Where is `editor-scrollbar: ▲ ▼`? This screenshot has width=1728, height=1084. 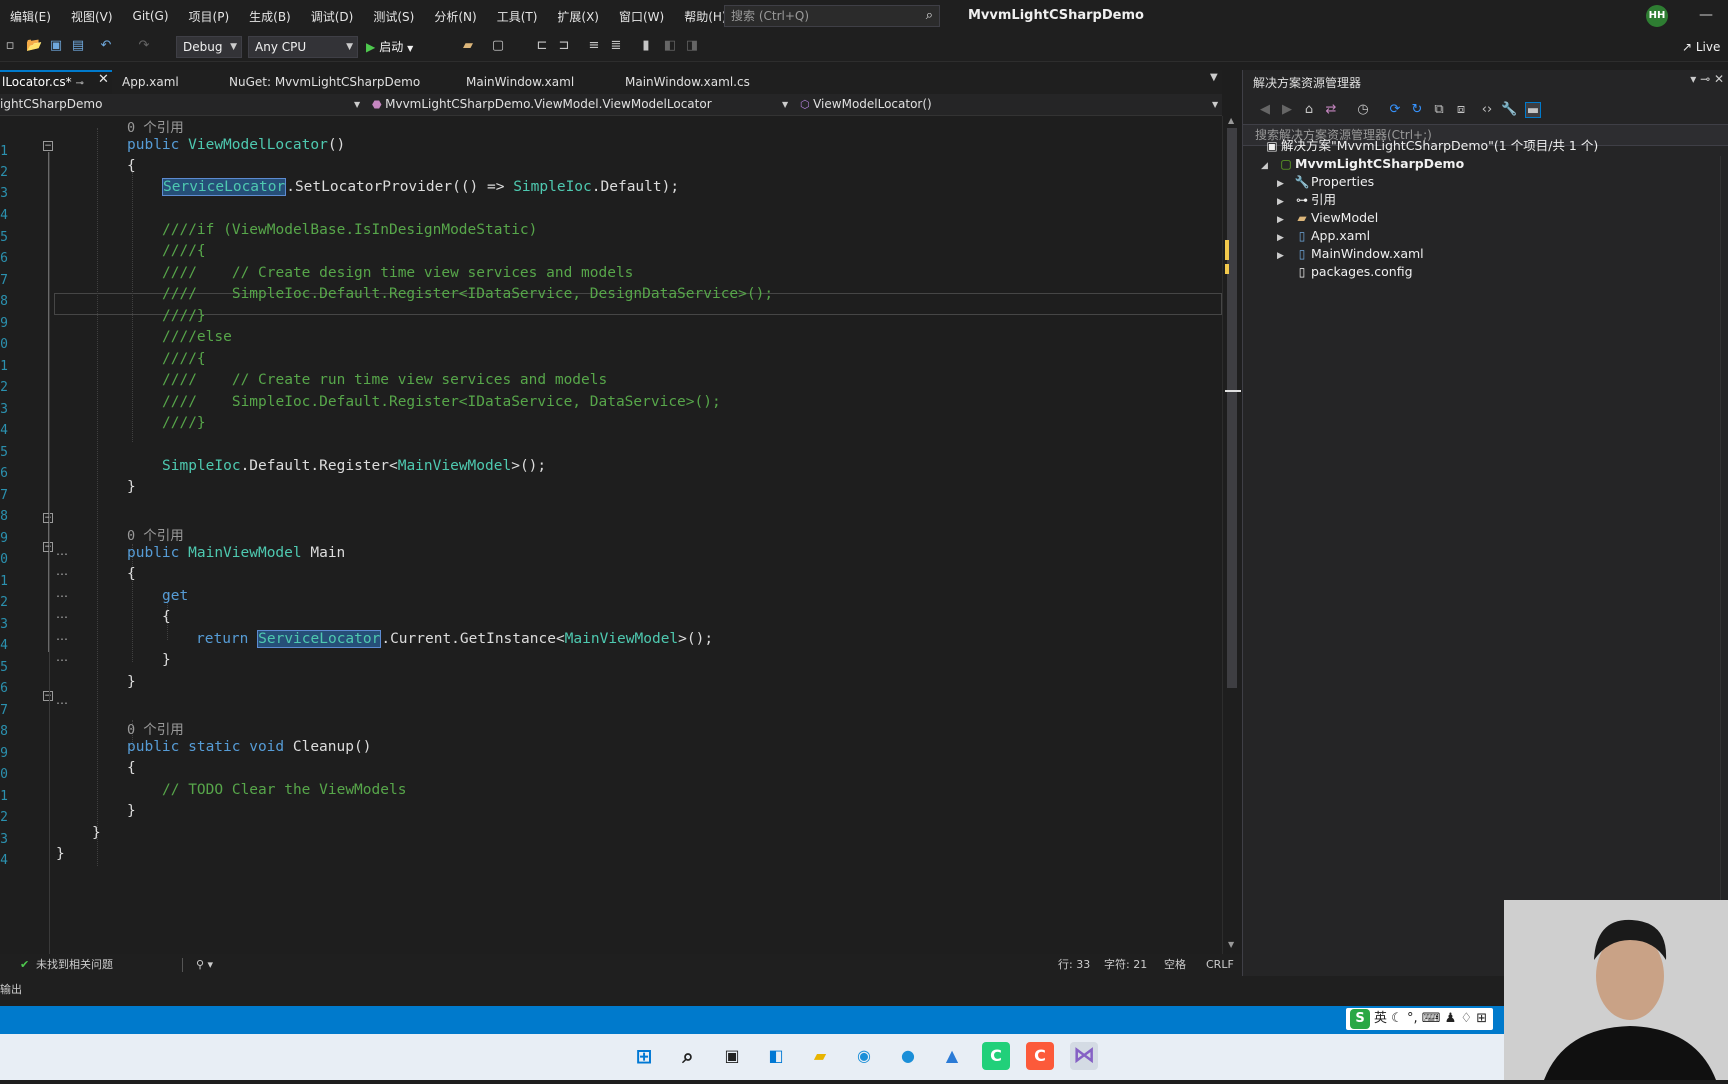 editor-scrollbar: ▲ ▼ is located at coordinates (1232, 535).